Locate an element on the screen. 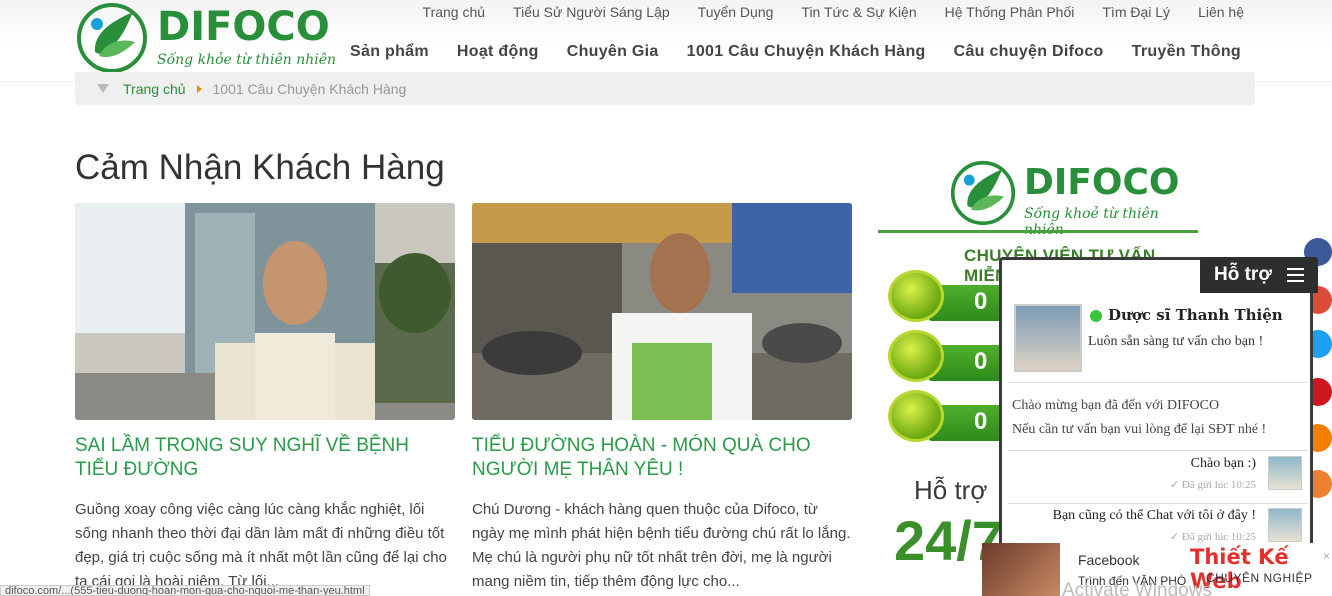 The height and width of the screenshot is (596, 1332). nav-products: Sản phẩm is located at coordinates (389, 52).